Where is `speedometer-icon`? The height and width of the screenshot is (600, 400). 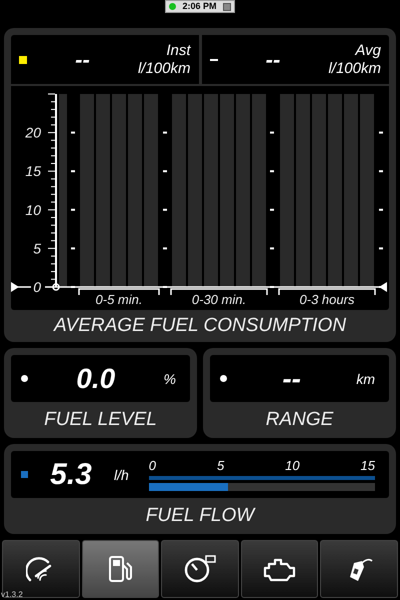
speedometer-icon is located at coordinates (200, 569).